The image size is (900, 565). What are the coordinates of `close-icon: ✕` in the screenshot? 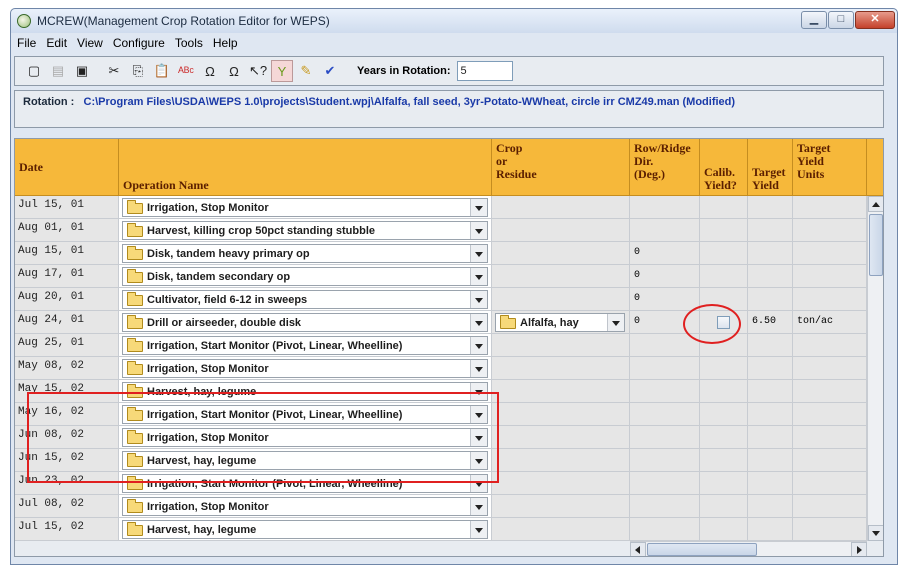 It's located at (875, 20).